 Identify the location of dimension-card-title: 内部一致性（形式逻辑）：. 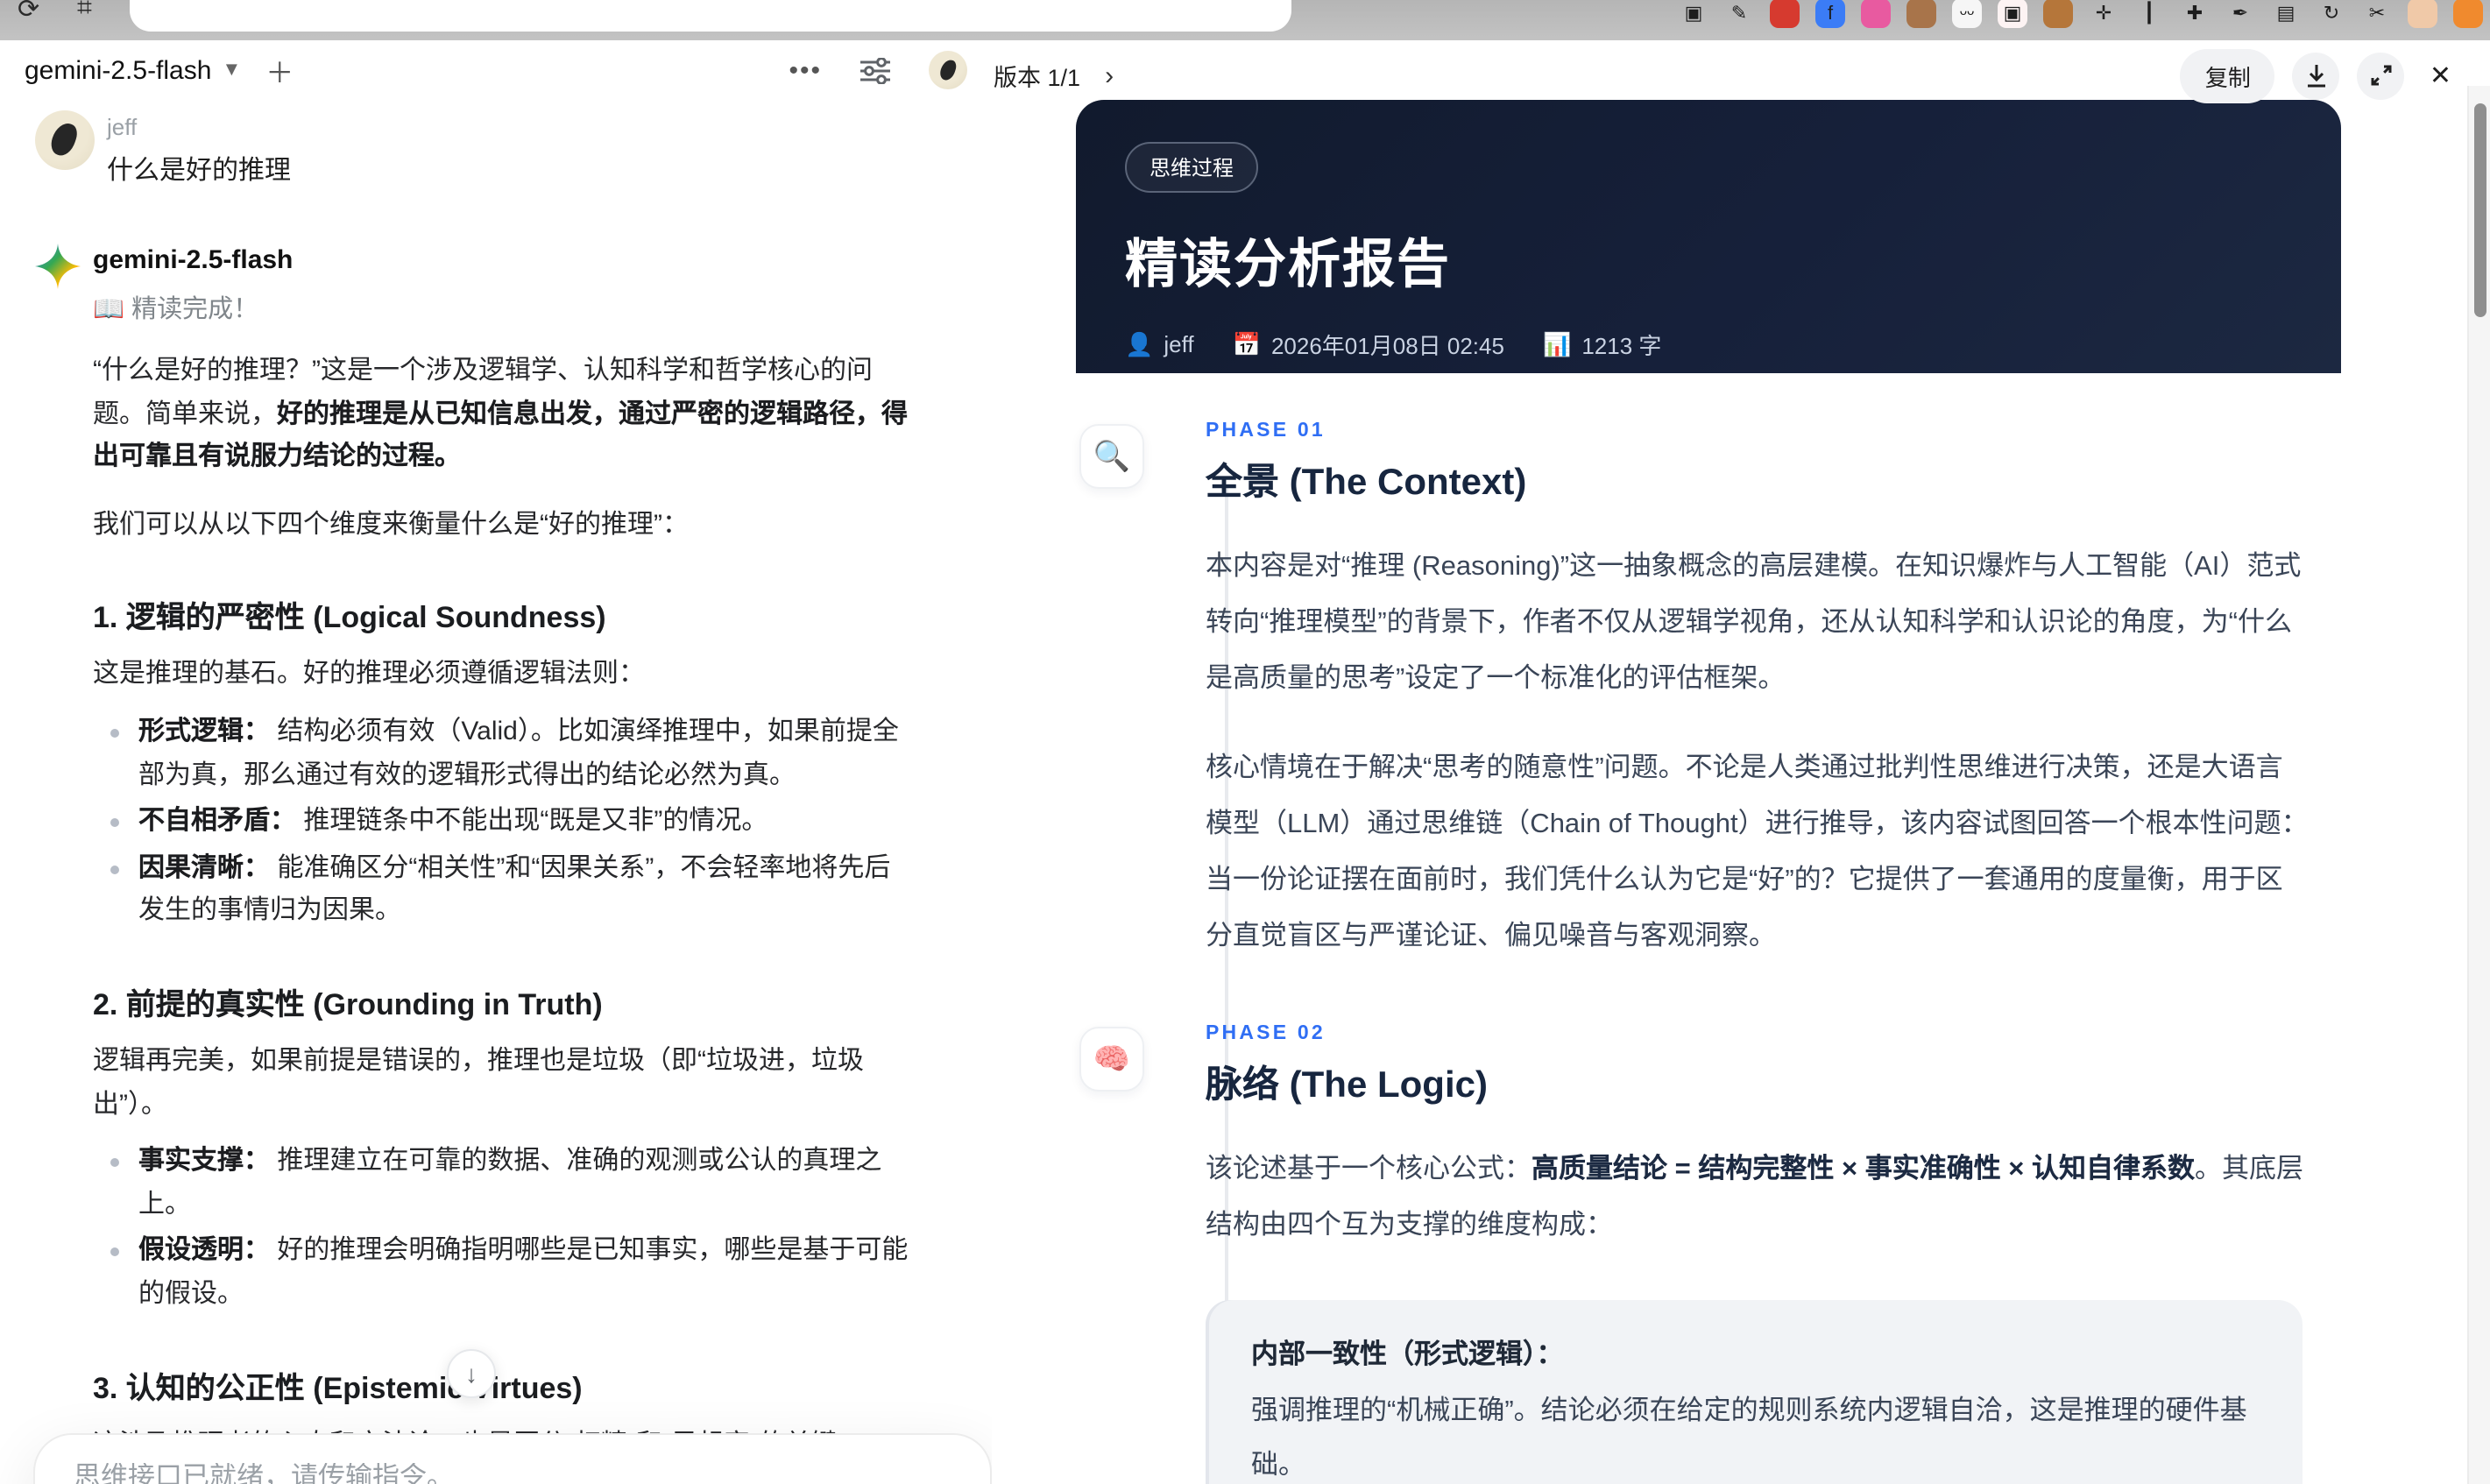
(1407, 1356).